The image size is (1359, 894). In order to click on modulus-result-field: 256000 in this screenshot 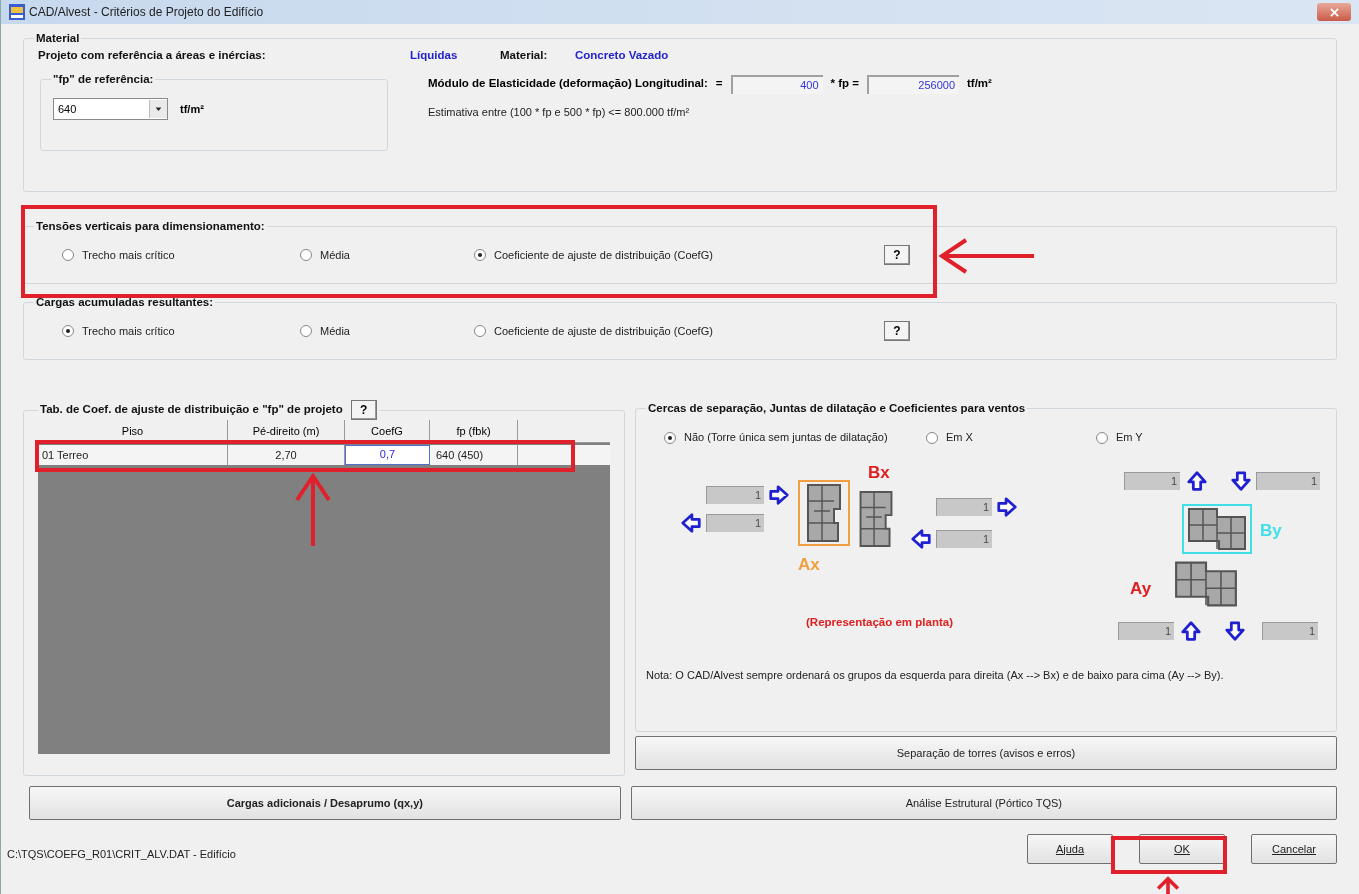, I will do `click(913, 84)`.